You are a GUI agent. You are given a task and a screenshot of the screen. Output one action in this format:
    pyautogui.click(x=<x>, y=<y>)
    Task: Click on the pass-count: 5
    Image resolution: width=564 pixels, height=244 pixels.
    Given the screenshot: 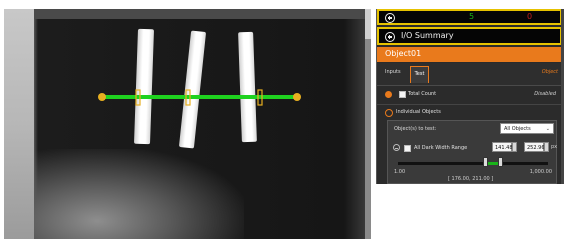 What is the action you would take?
    pyautogui.click(x=472, y=16)
    